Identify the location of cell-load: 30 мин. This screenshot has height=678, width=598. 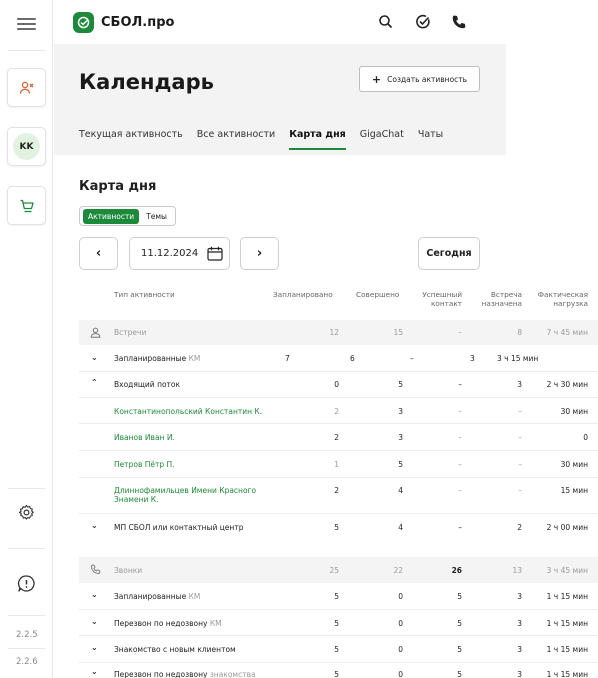
(574, 411).